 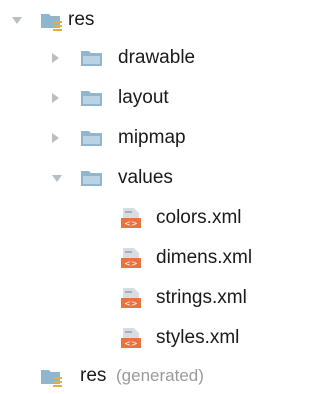 What do you see at coordinates (143, 97) in the screenshot?
I see `tree-node-label: layout` at bounding box center [143, 97].